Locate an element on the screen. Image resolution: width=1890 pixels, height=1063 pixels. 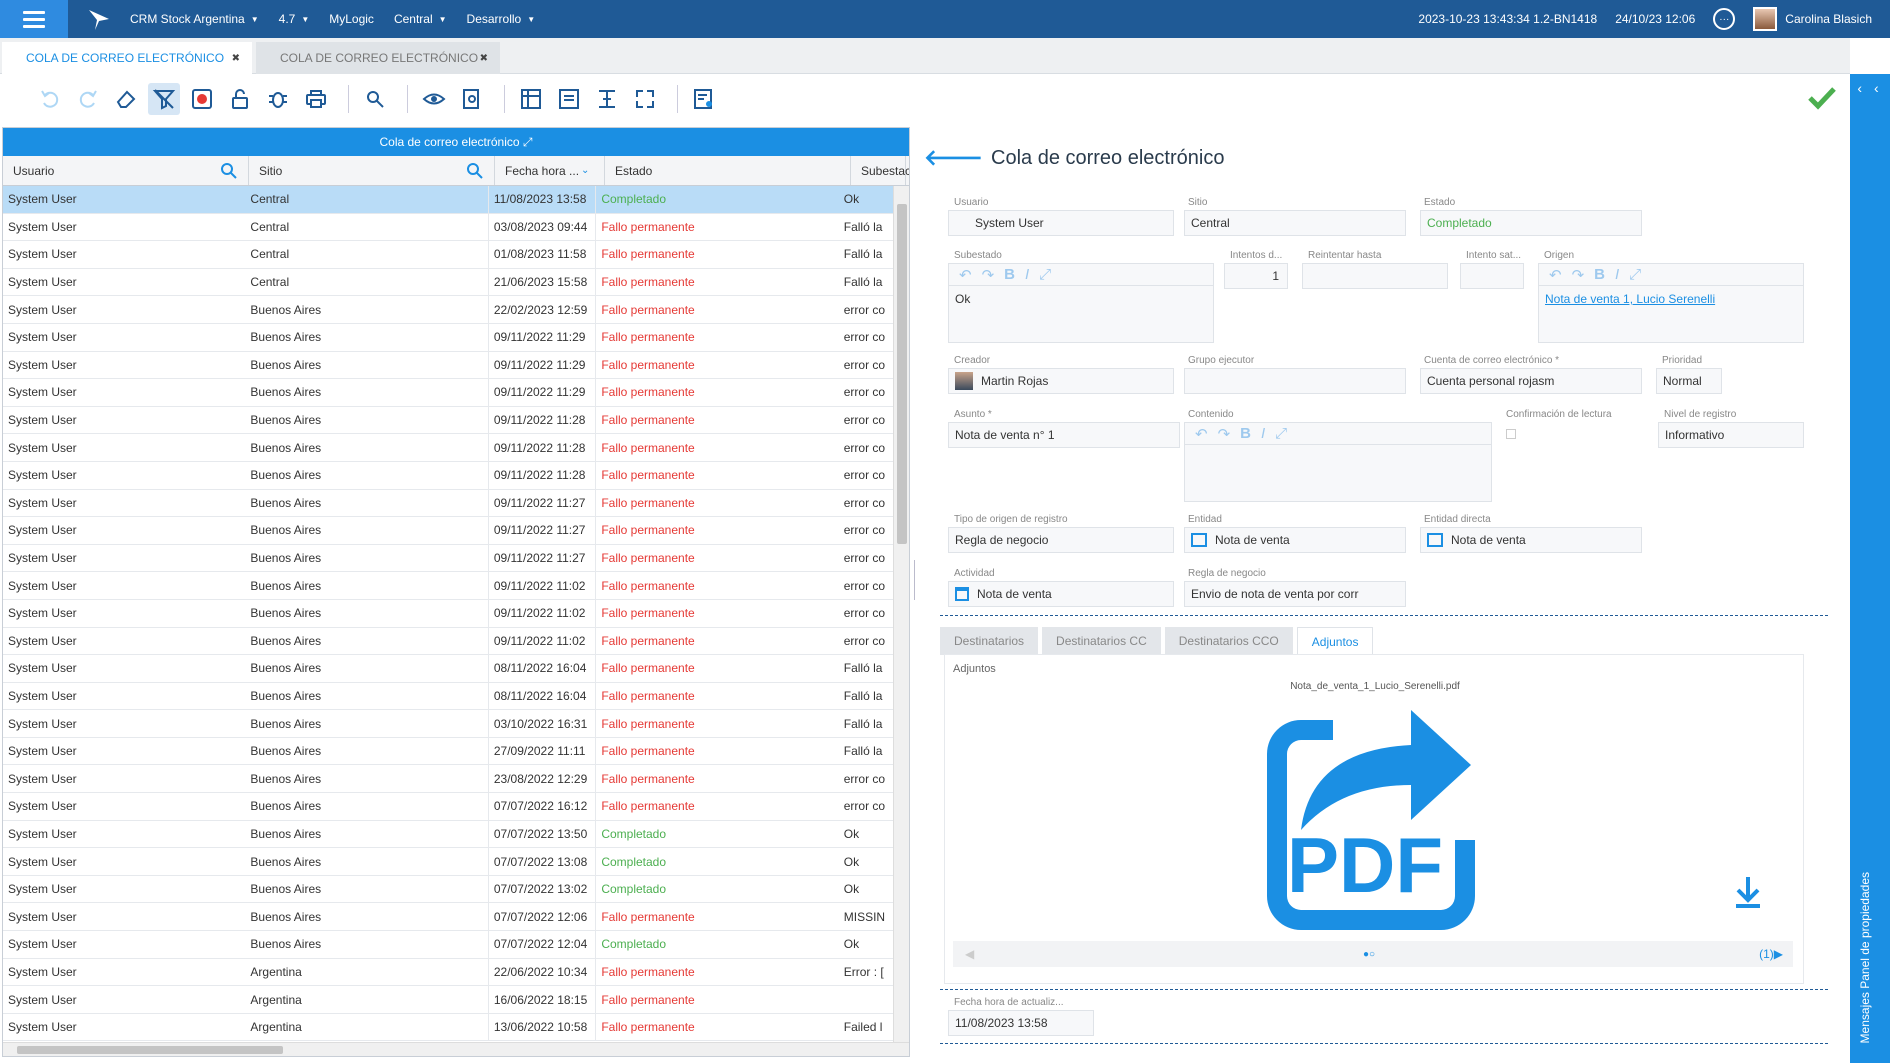
column-header-sitio: Sitio is located at coordinates (372, 170).